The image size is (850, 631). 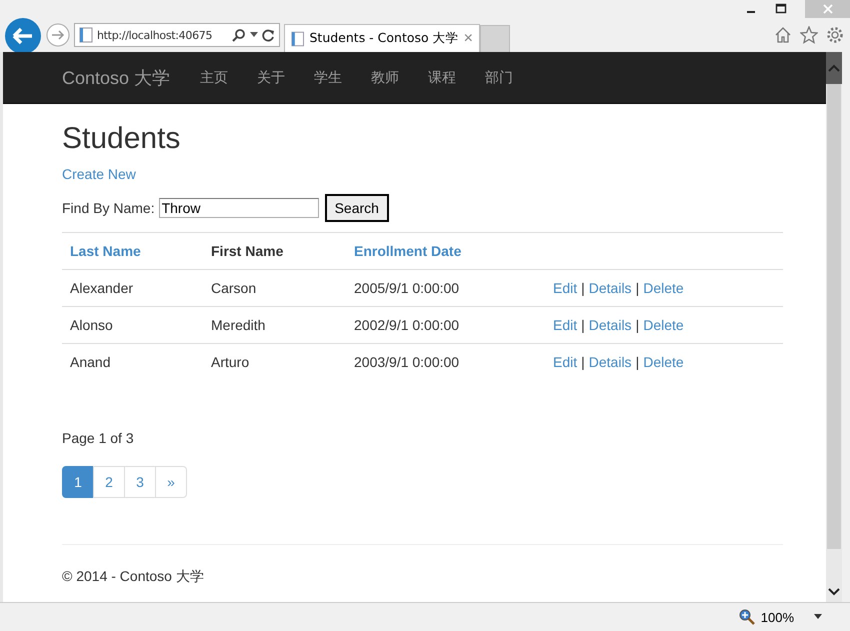 I want to click on search-field: Throw, so click(x=238, y=208).